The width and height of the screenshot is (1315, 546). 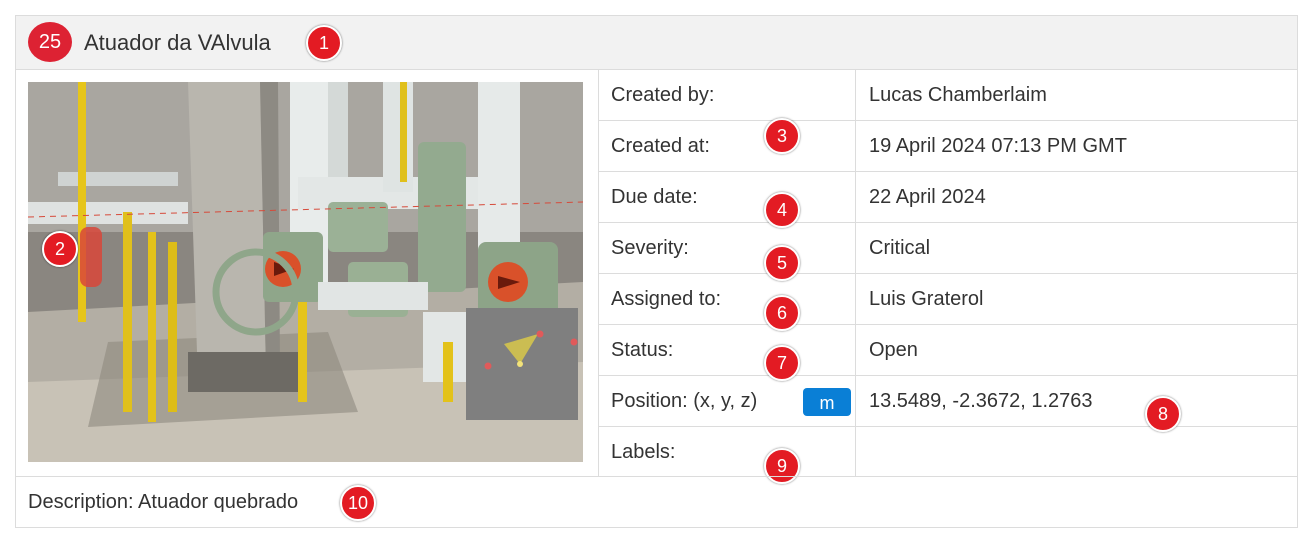 What do you see at coordinates (958, 95) in the screenshot?
I see `created-by-value: Lucas Chamberlaim` at bounding box center [958, 95].